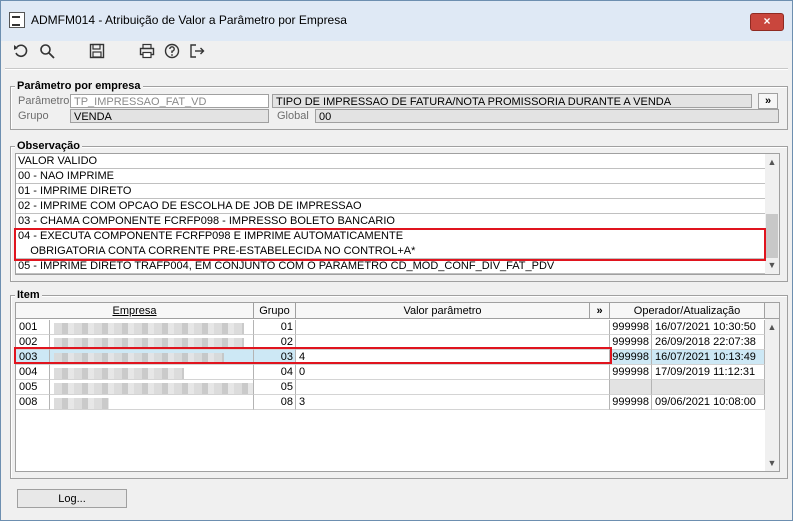 The width and height of the screenshot is (793, 521). What do you see at coordinates (17, 20) in the screenshot?
I see `app-icon` at bounding box center [17, 20].